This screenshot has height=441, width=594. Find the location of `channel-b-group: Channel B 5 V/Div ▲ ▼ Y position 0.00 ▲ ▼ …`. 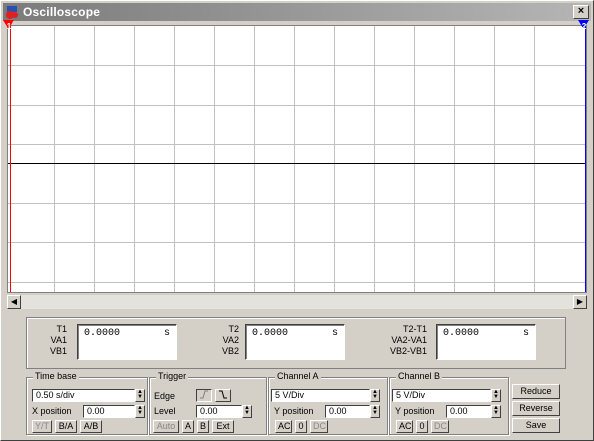

channel-b-group: Channel B 5 V/Div ▲ ▼ Y position 0.00 ▲ ▼ … is located at coordinates (449, 403).